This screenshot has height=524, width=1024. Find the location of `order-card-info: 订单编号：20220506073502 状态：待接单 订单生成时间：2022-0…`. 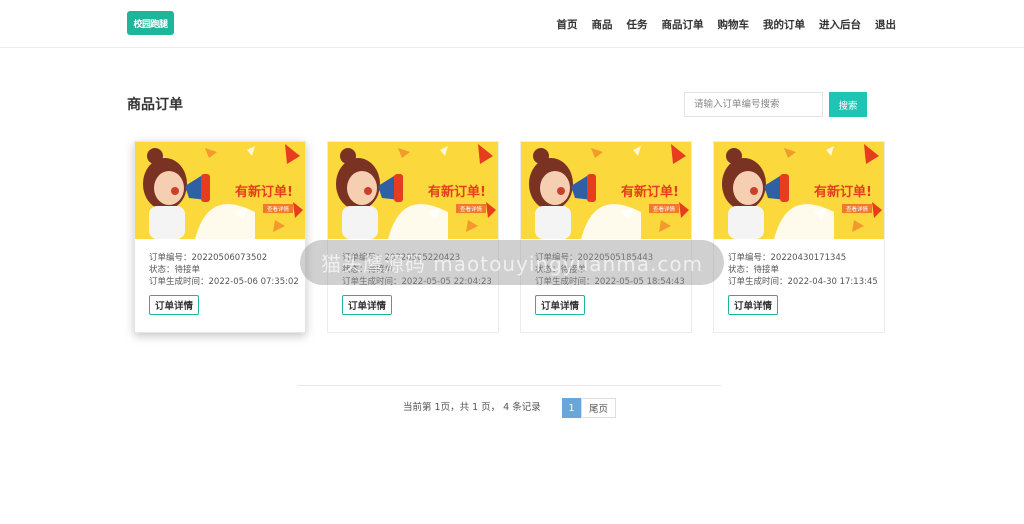

order-card-info: 订单编号：20220506073502 状态：待接单 订单生成时间：2022-0… is located at coordinates (224, 270).